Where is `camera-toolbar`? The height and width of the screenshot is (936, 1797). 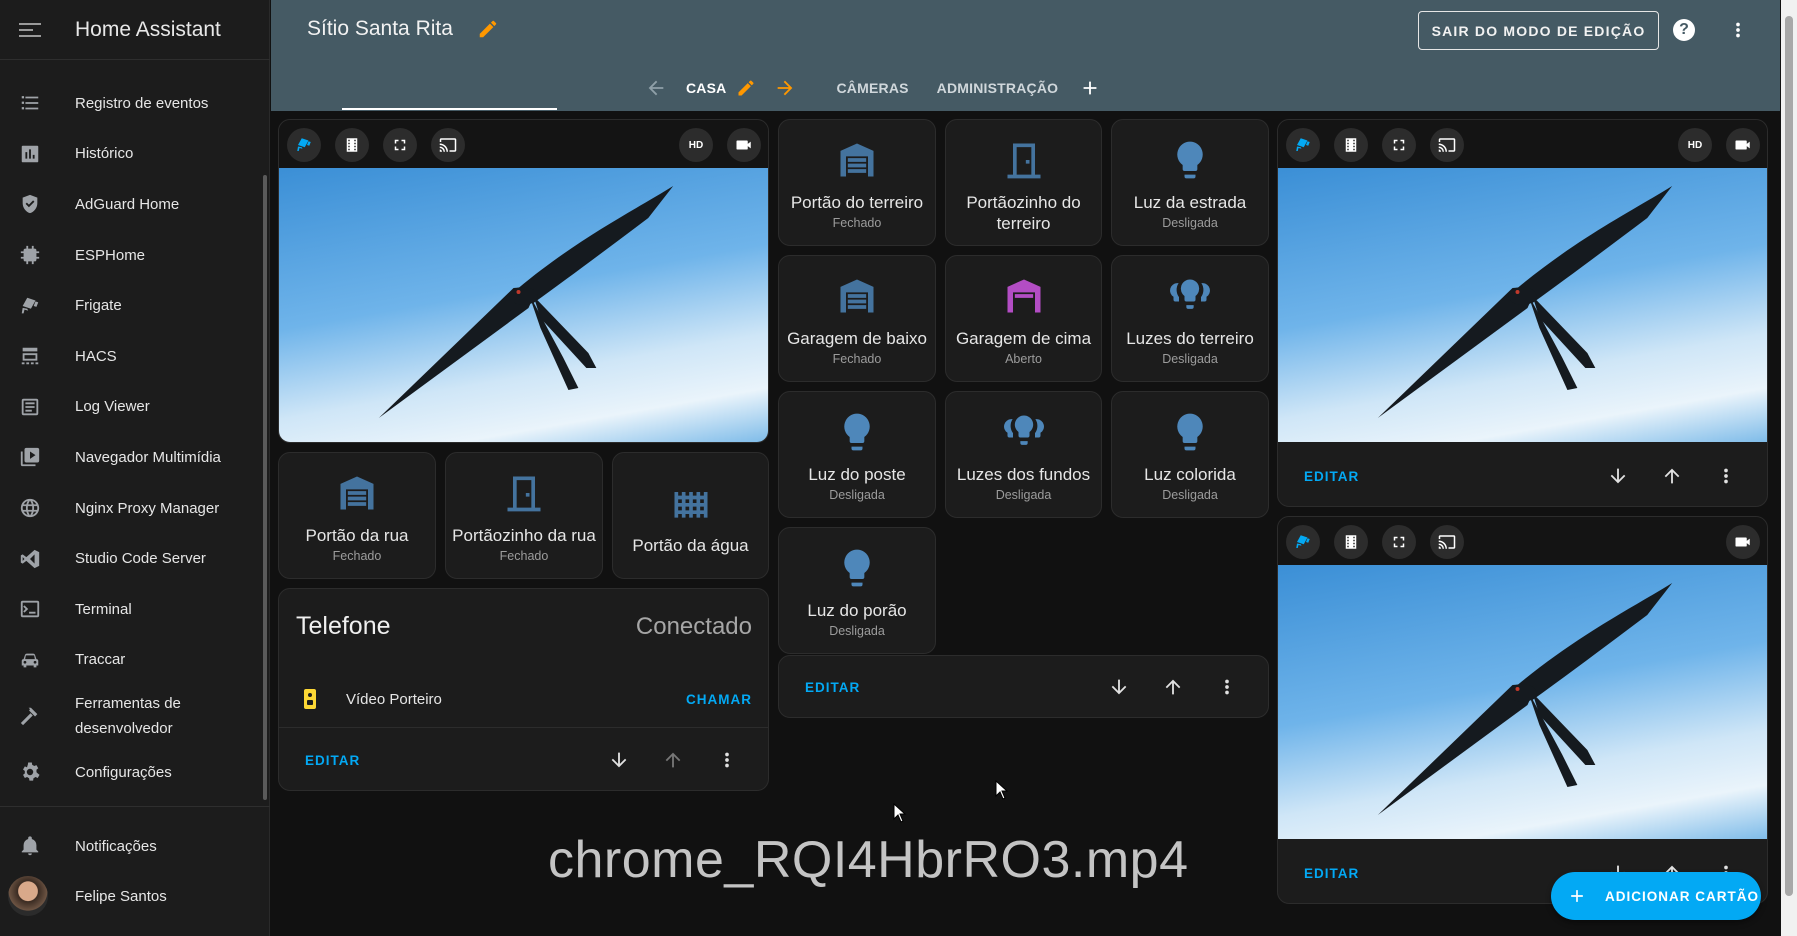 camera-toolbar is located at coordinates (1522, 541).